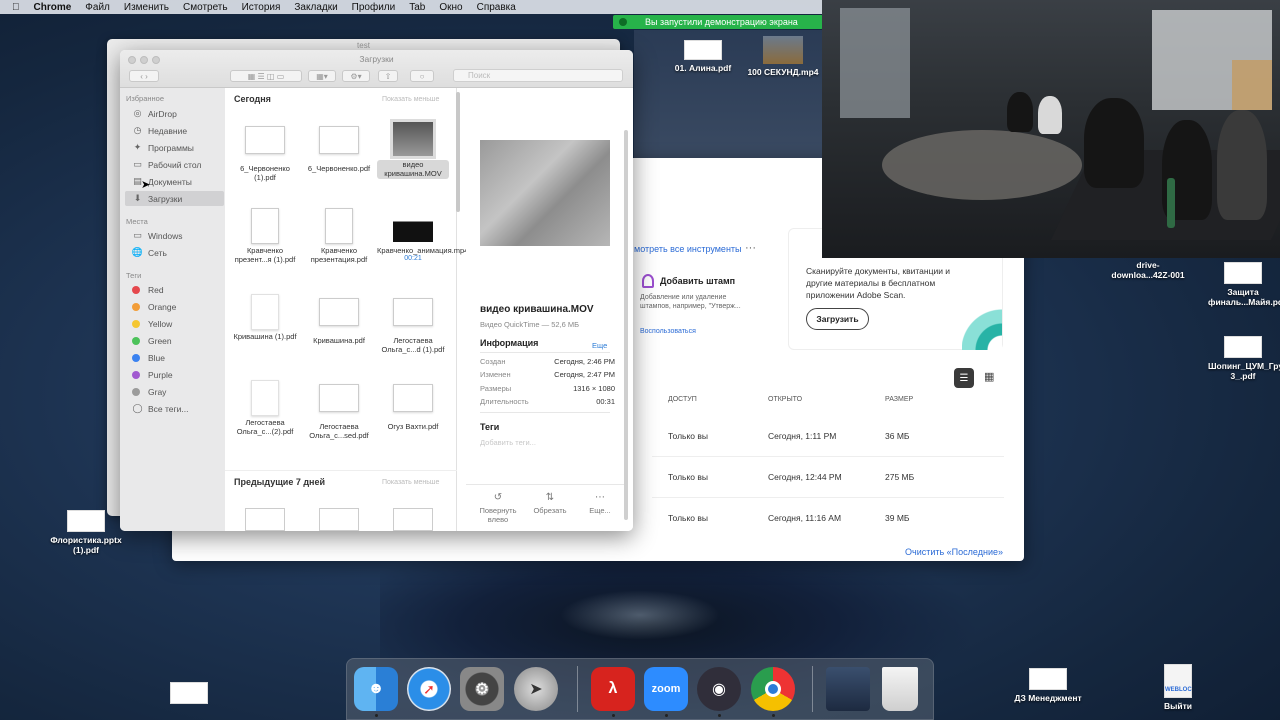  What do you see at coordinates (205, 7) in the screenshot?
I see `menu-view: Смотреть` at bounding box center [205, 7].